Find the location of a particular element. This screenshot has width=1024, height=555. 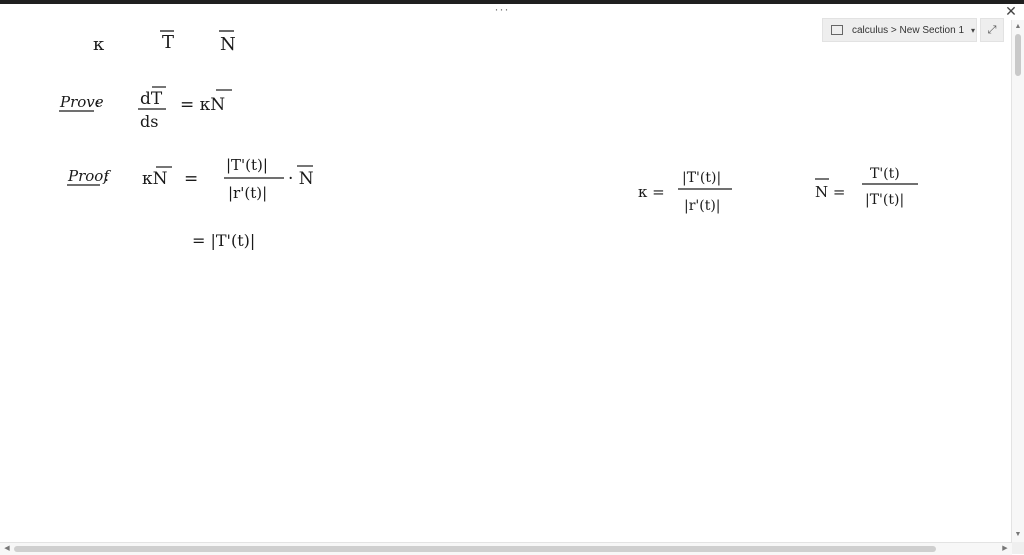

T-symbol: T is located at coordinates (168, 42).